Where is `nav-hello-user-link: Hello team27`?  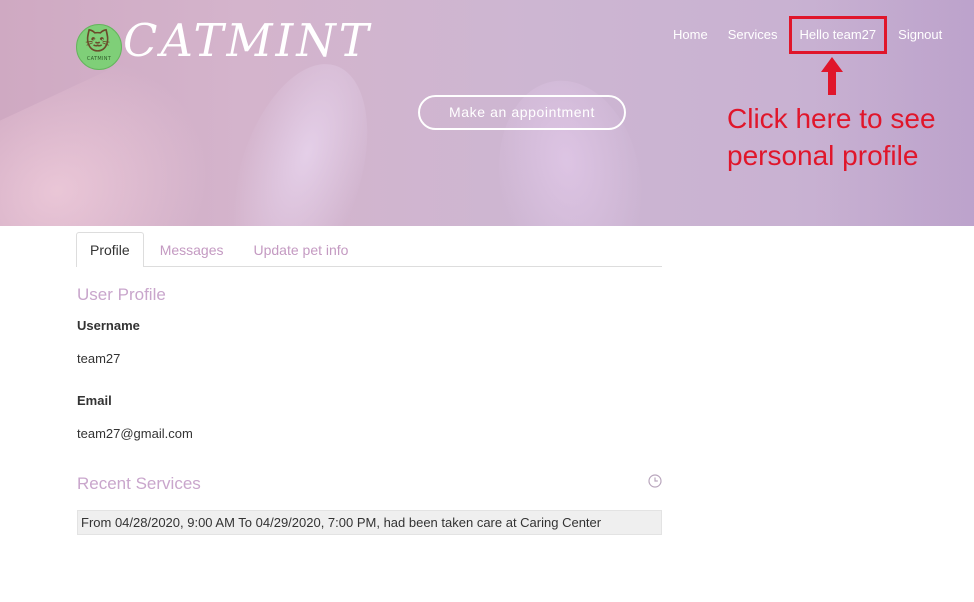
nav-hello-user-link: Hello team27 is located at coordinates (838, 35).